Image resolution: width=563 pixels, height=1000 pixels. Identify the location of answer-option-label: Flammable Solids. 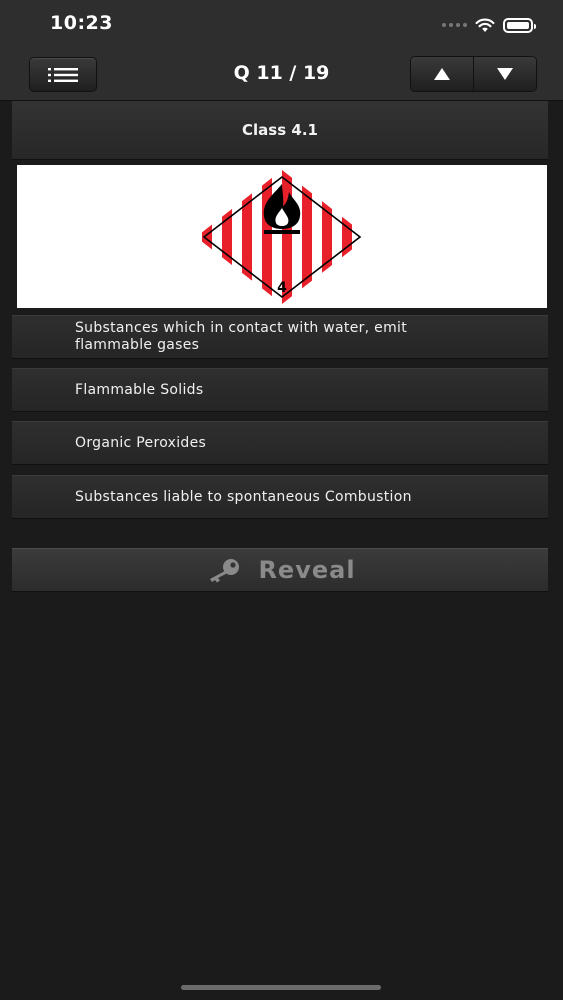
(139, 389).